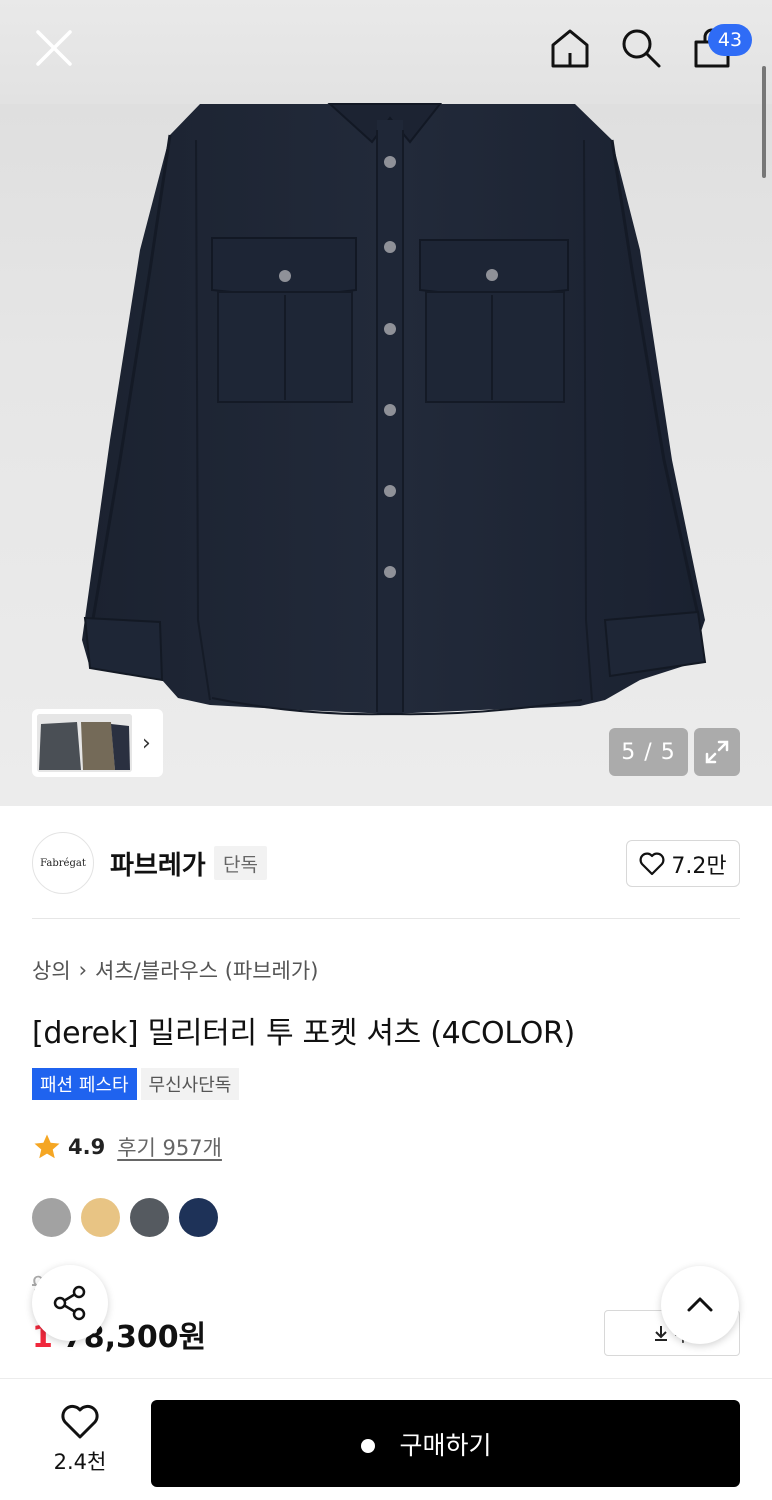 This screenshot has height=1500, width=772. Describe the element at coordinates (80, 1440) in the screenshot. I see `wishlist-button: 2.4천` at that location.